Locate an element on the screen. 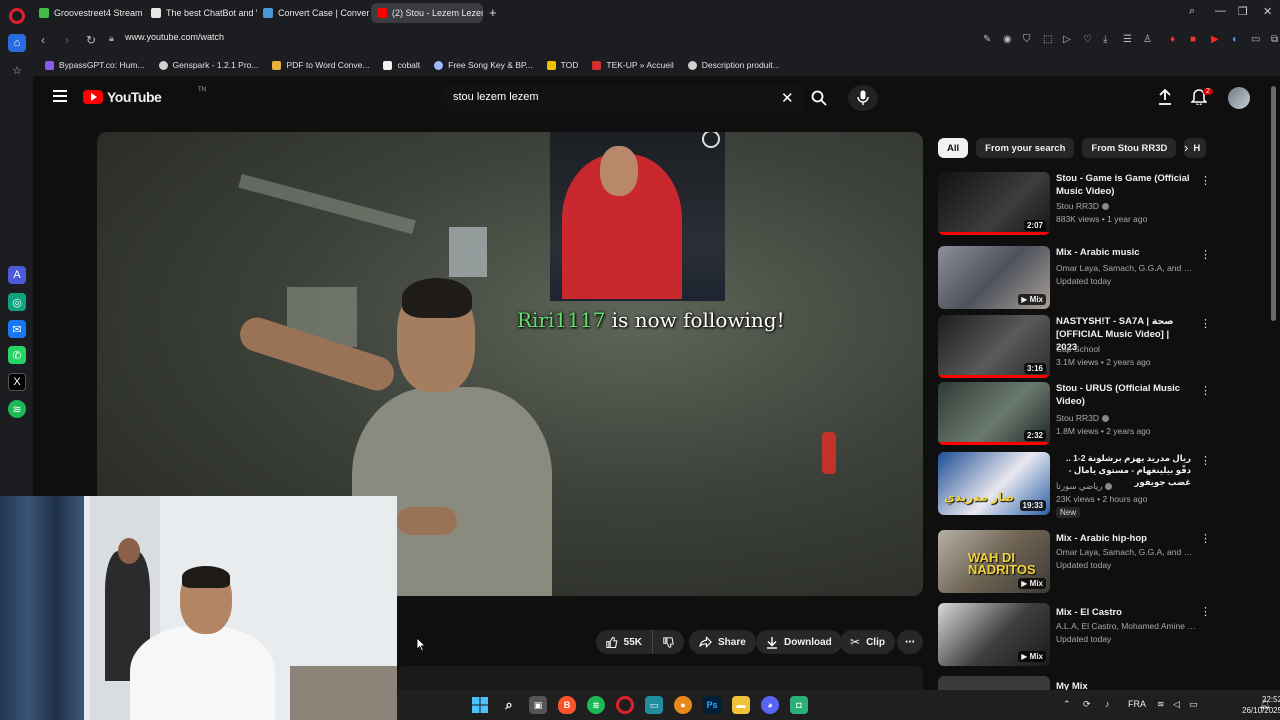 Image resolution: width=1280 pixels, height=720 pixels. chip-all: All is located at coordinates (953, 148).